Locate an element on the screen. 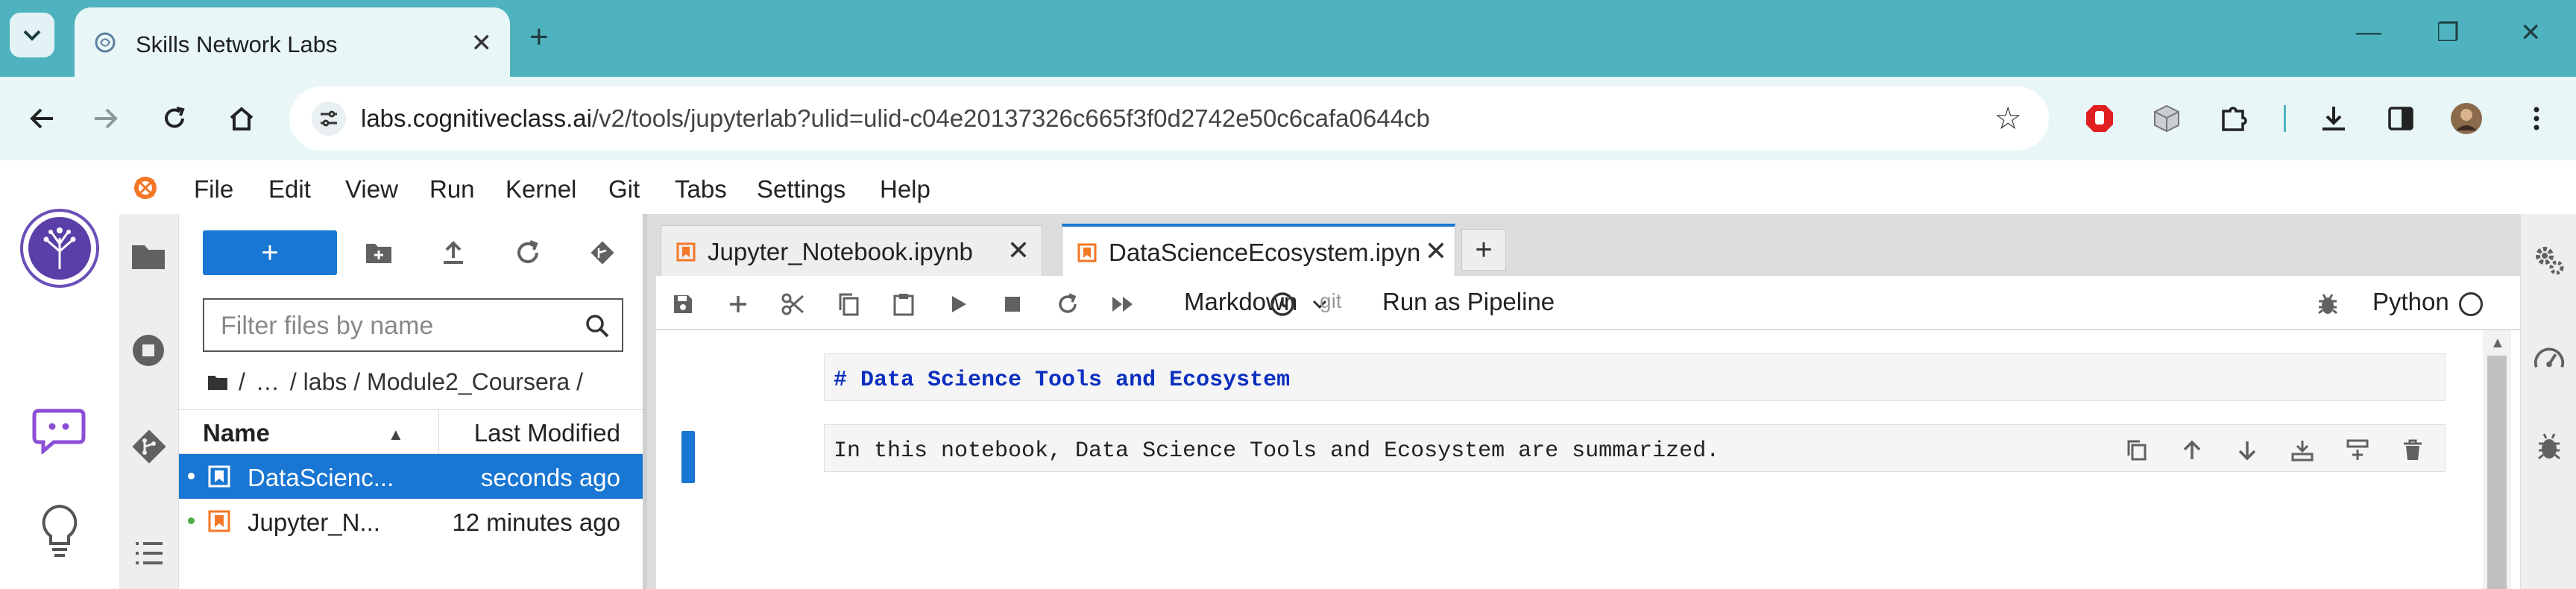 This screenshot has width=2576, height=589. breadcrumb: / … / labs / Module2_Coursera / is located at coordinates (395, 382).